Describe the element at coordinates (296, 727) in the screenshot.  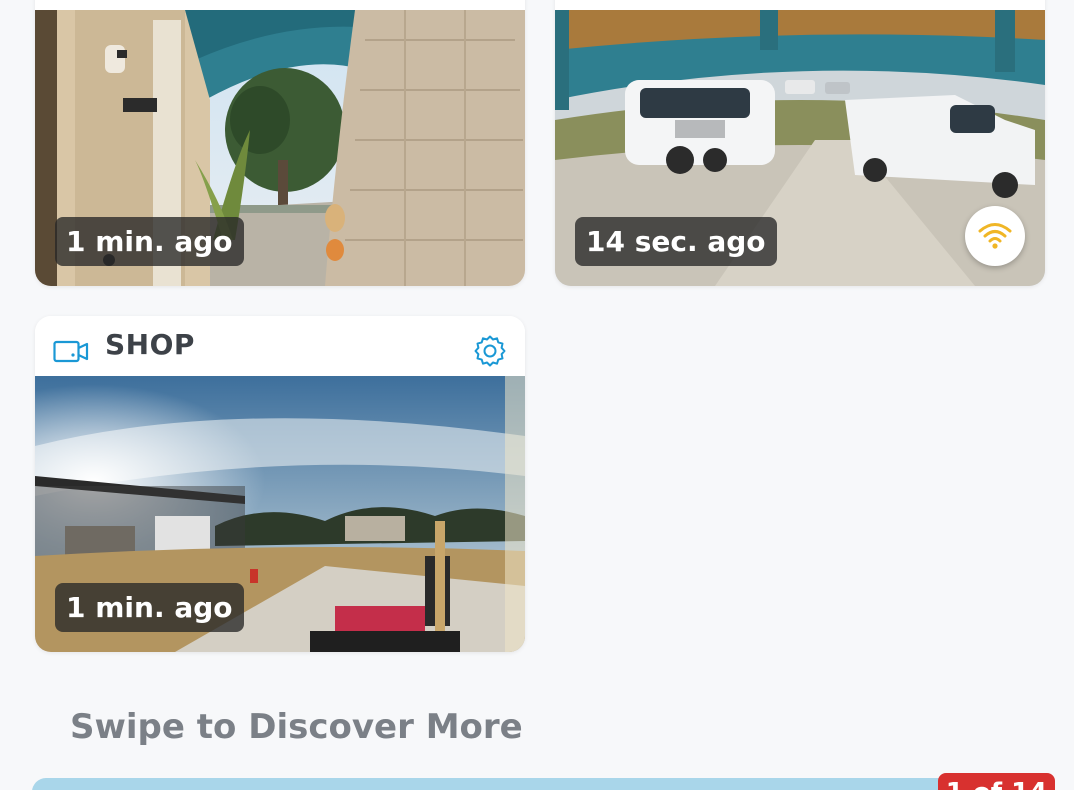
I see `discover-more-heading: Swipe to Discover More` at that location.